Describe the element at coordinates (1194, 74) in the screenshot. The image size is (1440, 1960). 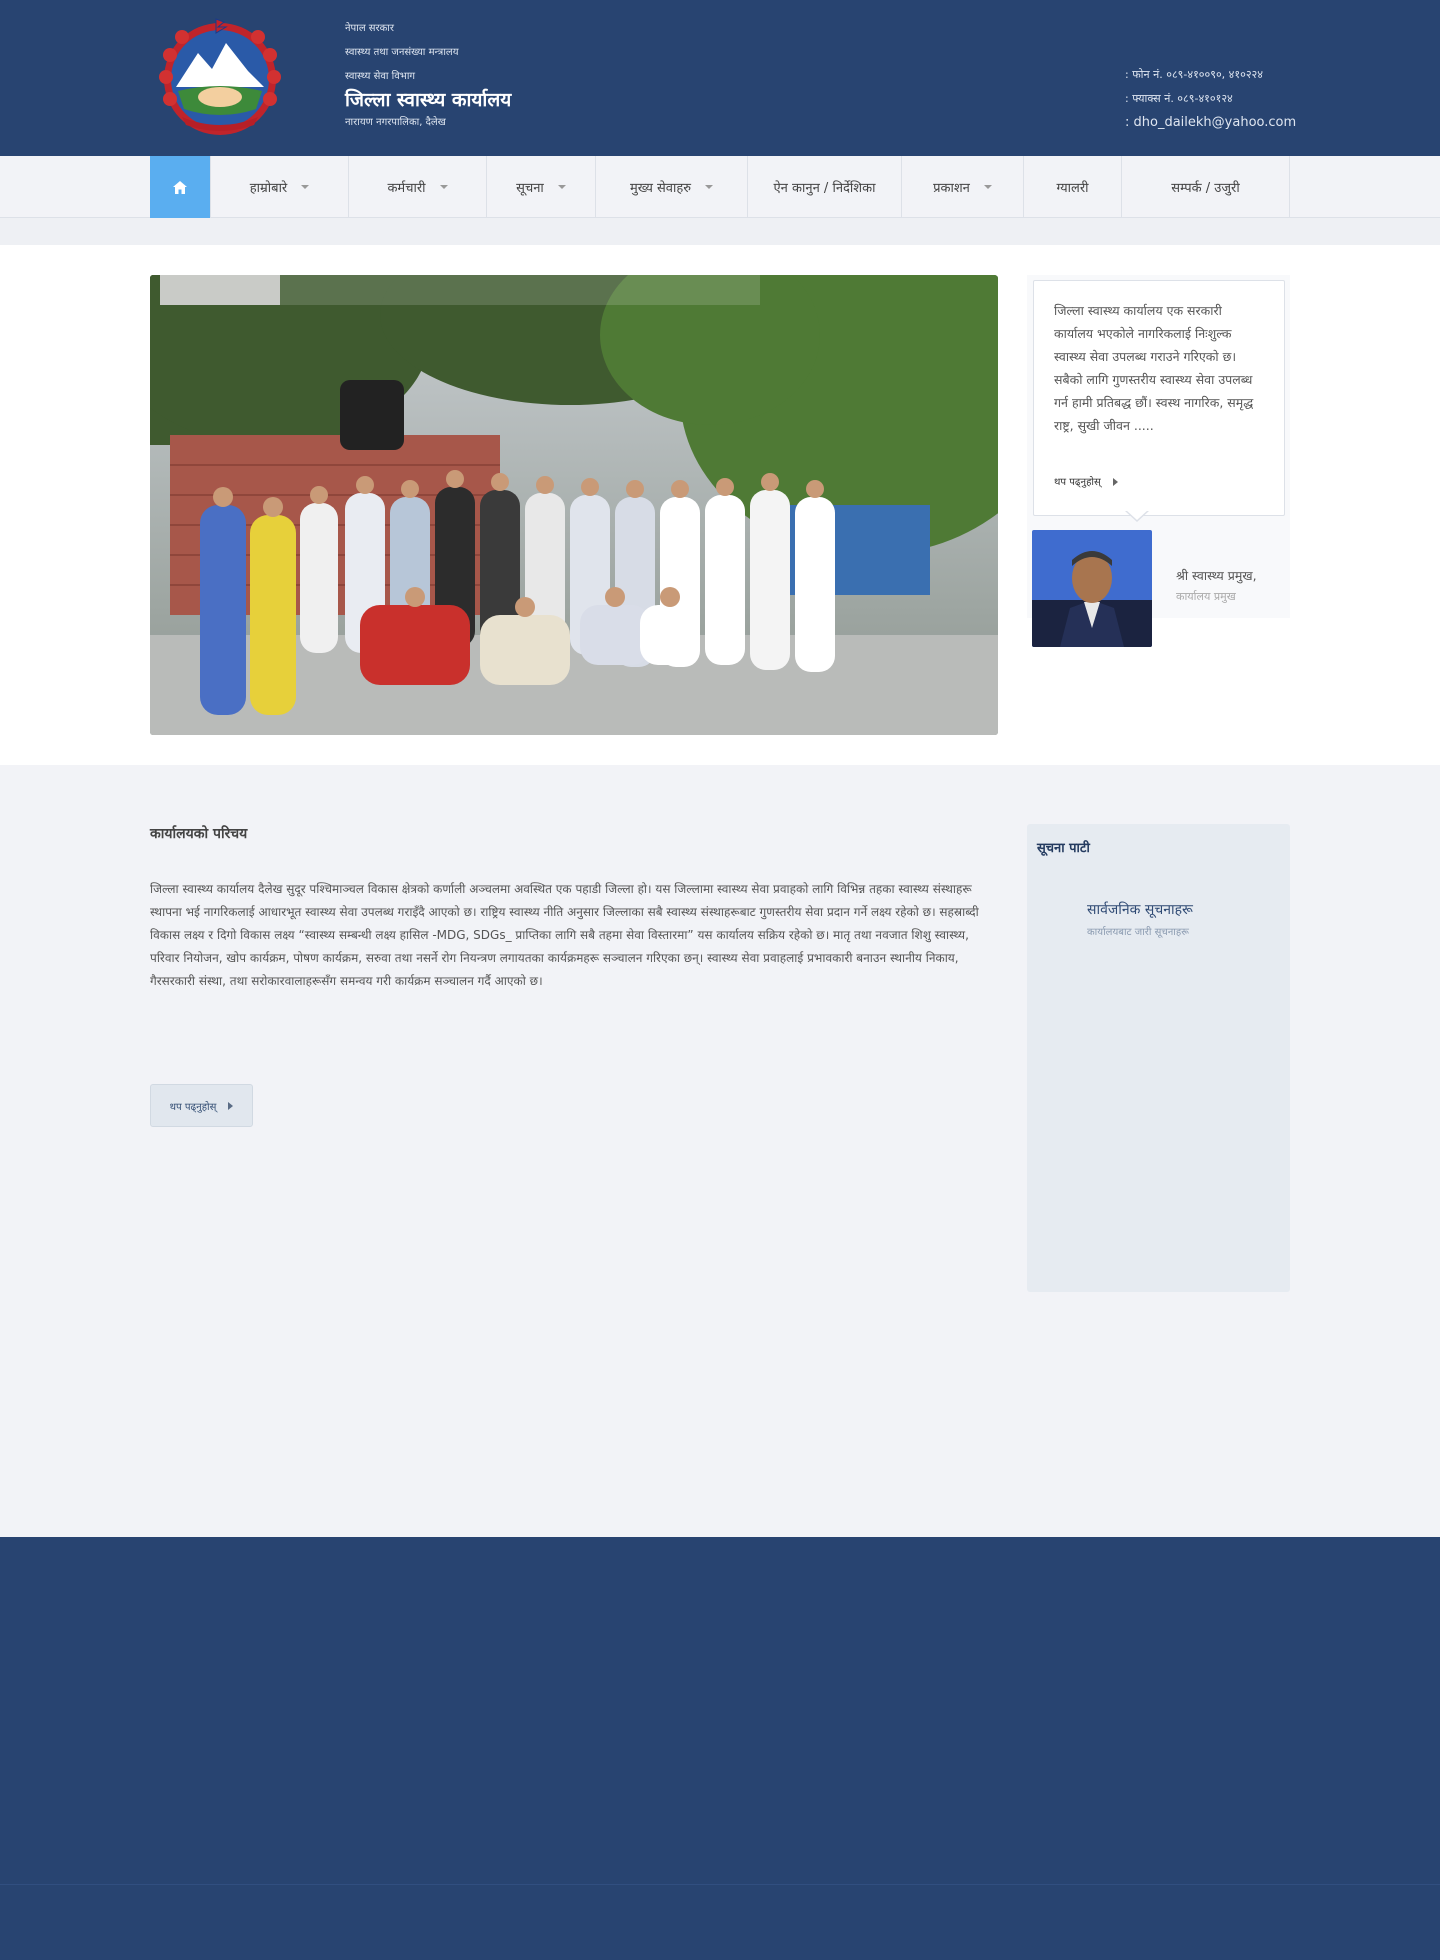
I see `phone-number: : फोन नं. ०८९-४१००९०, ४१०२२४` at that location.